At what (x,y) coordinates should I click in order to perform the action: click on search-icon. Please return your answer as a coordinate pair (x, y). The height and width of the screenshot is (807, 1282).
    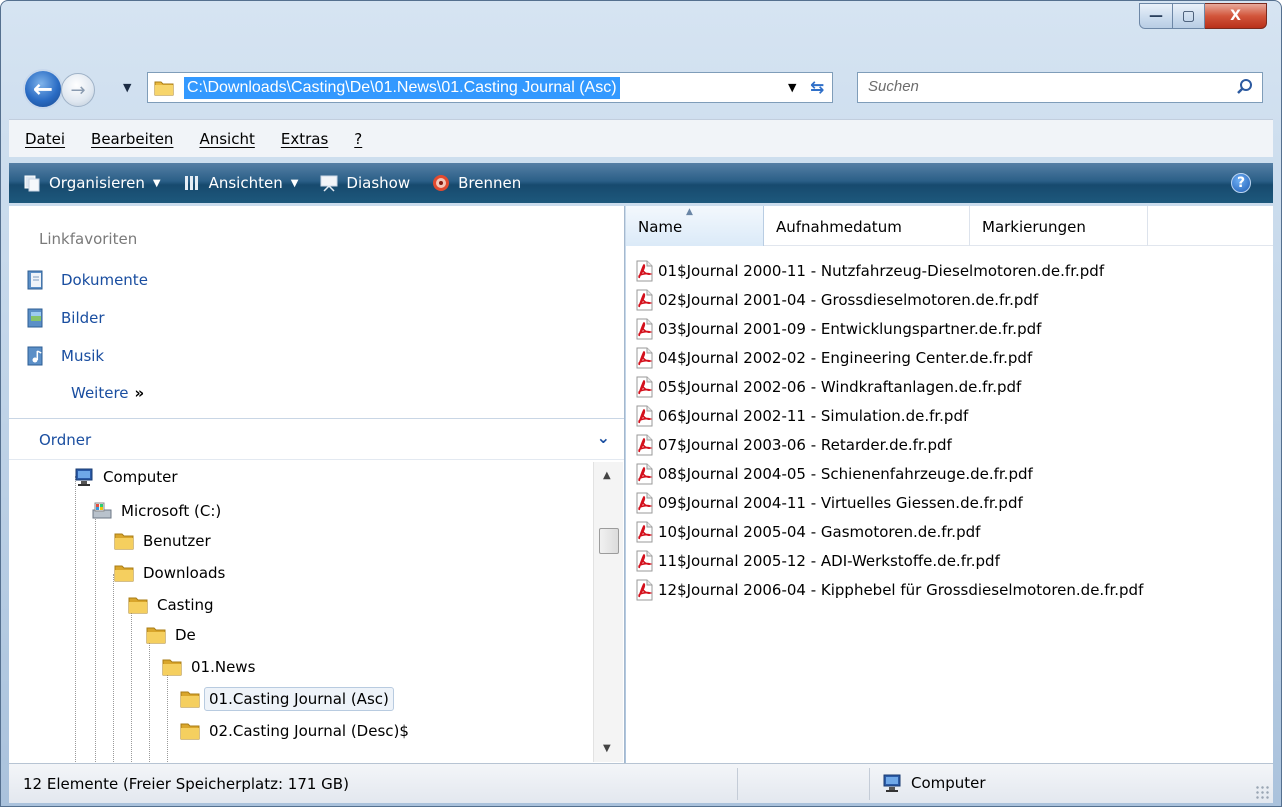
    Looking at the image, I should click on (1245, 87).